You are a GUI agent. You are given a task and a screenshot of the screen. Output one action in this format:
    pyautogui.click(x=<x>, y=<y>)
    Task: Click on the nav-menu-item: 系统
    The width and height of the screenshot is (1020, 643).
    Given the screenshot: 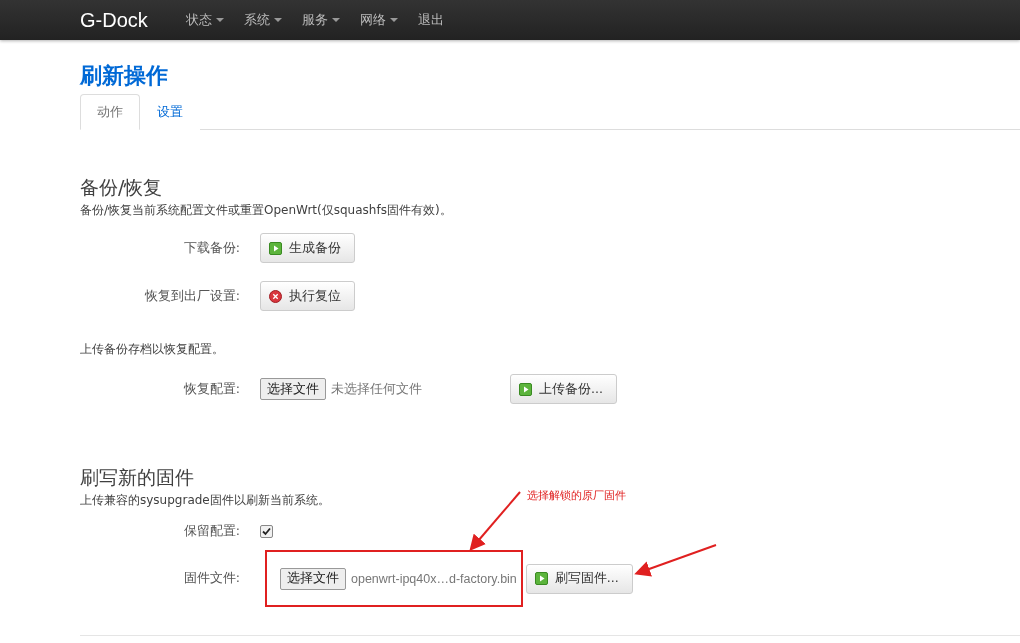 What is the action you would take?
    pyautogui.click(x=262, y=20)
    